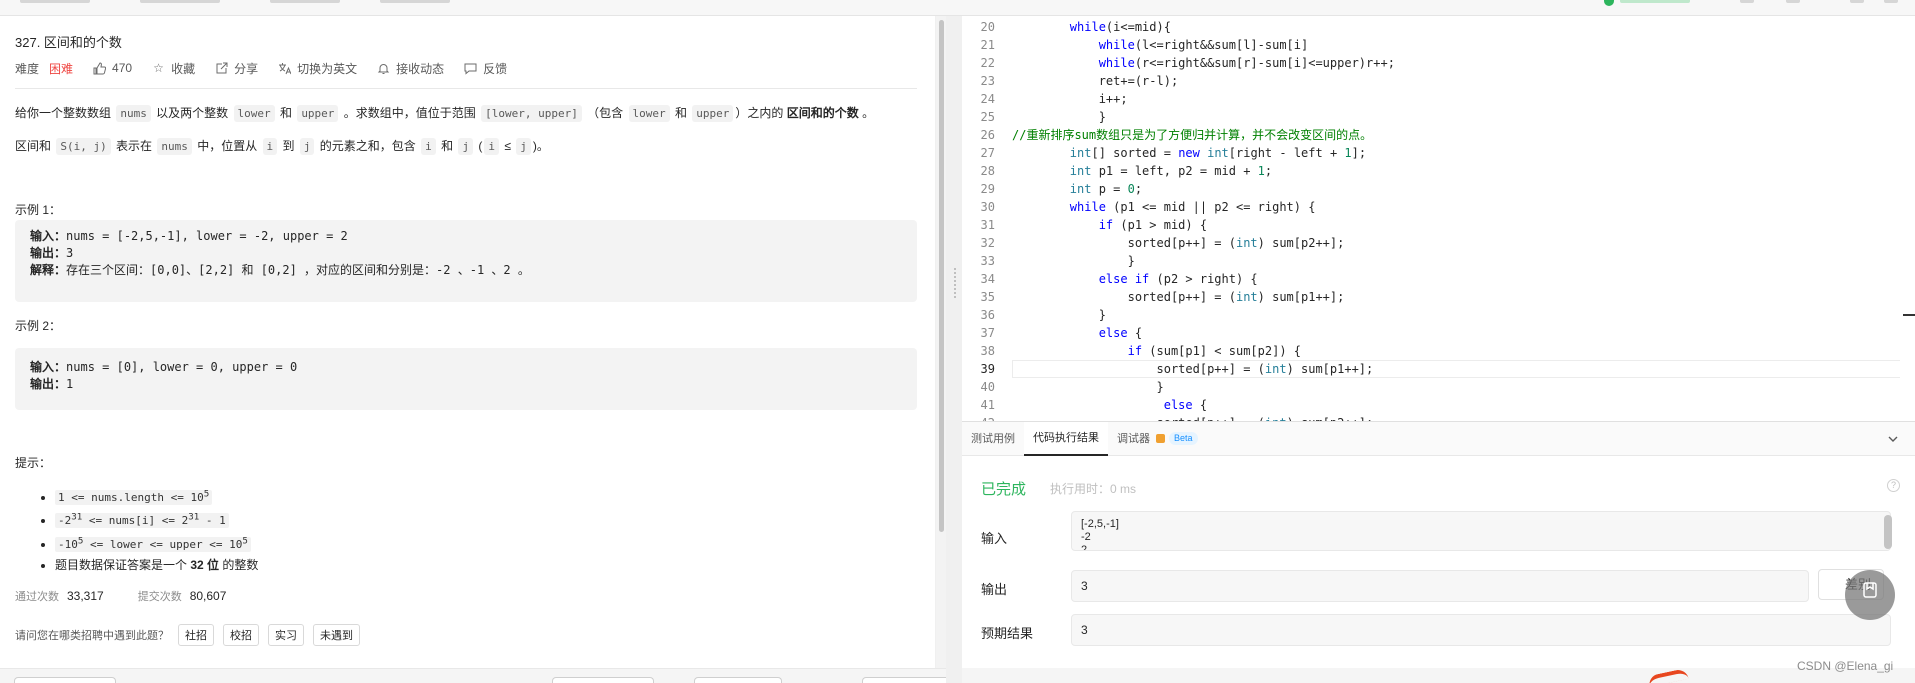 The image size is (1915, 683). Describe the element at coordinates (485, 68) in the screenshot. I see `feedback-button: 反馈` at that location.